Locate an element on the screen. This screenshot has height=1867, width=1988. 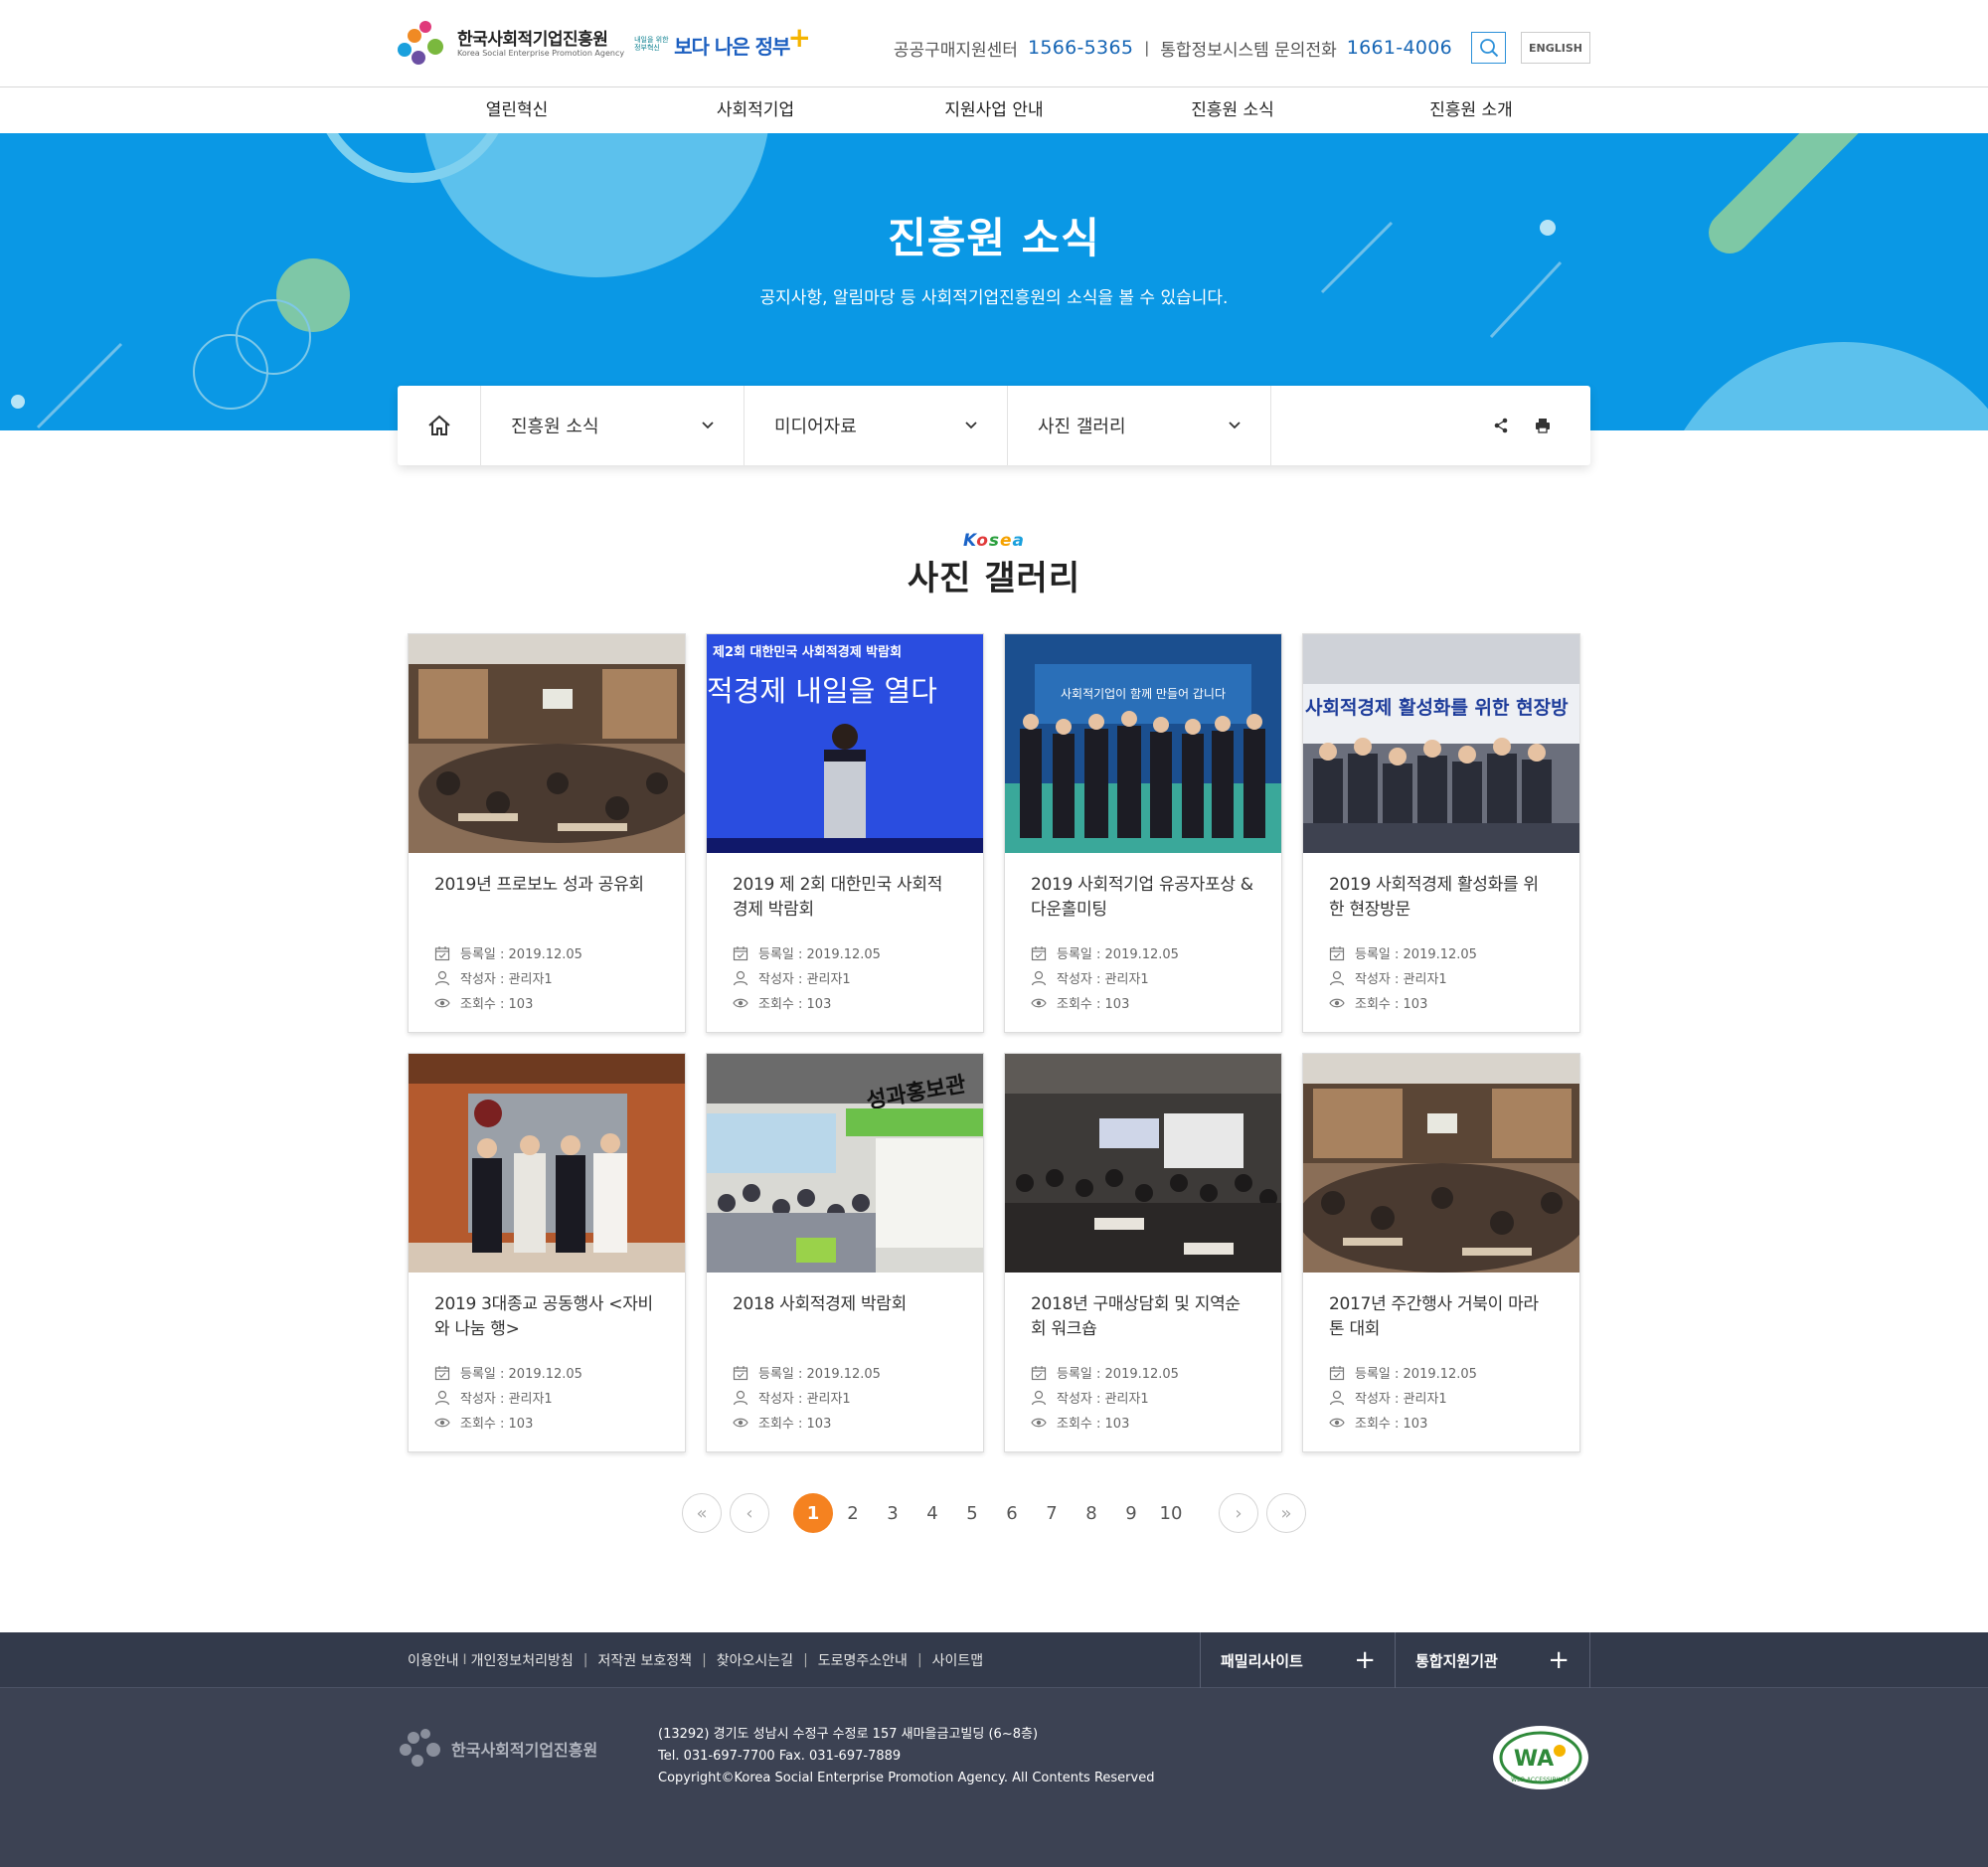
page-number: 8 is located at coordinates (1091, 1513).